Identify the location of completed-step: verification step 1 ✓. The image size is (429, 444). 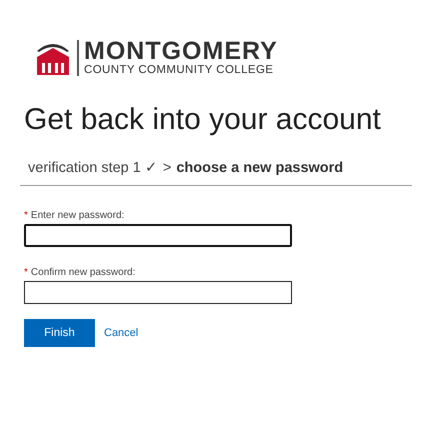
(93, 167).